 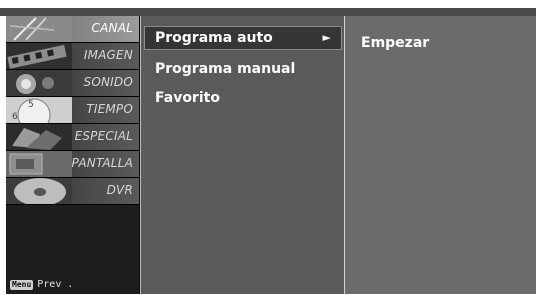 I want to click on sidebar-item-sonido: SONIDO, so click(x=72, y=83).